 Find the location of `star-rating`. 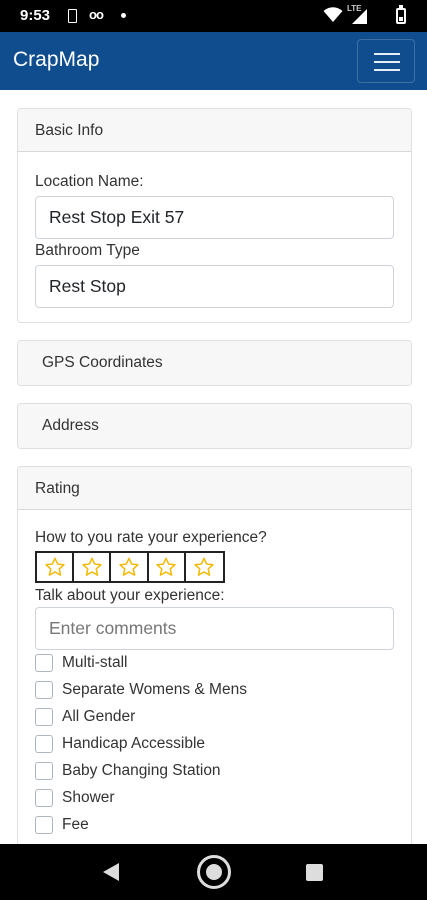

star-rating is located at coordinates (130, 567).